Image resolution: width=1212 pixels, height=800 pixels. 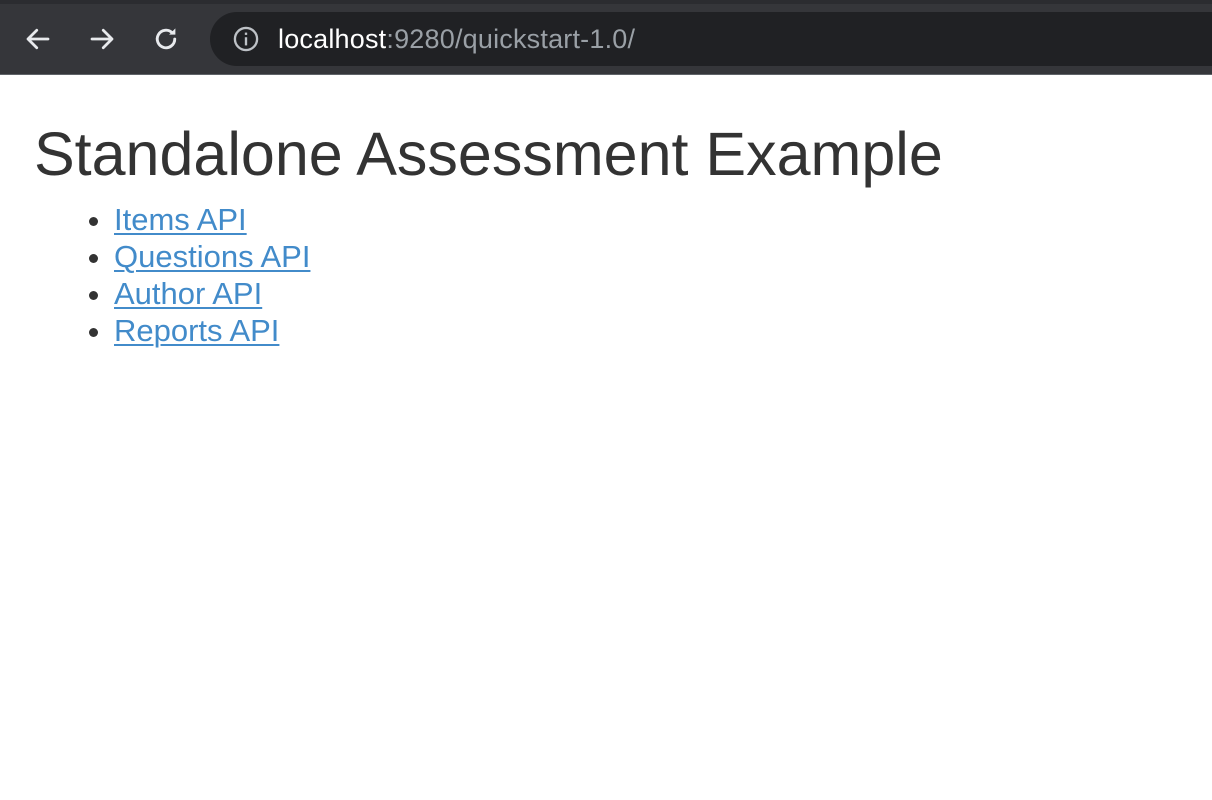 I want to click on address-bar: localhost:9280/quickstart-1.0/, so click(x=711, y=39).